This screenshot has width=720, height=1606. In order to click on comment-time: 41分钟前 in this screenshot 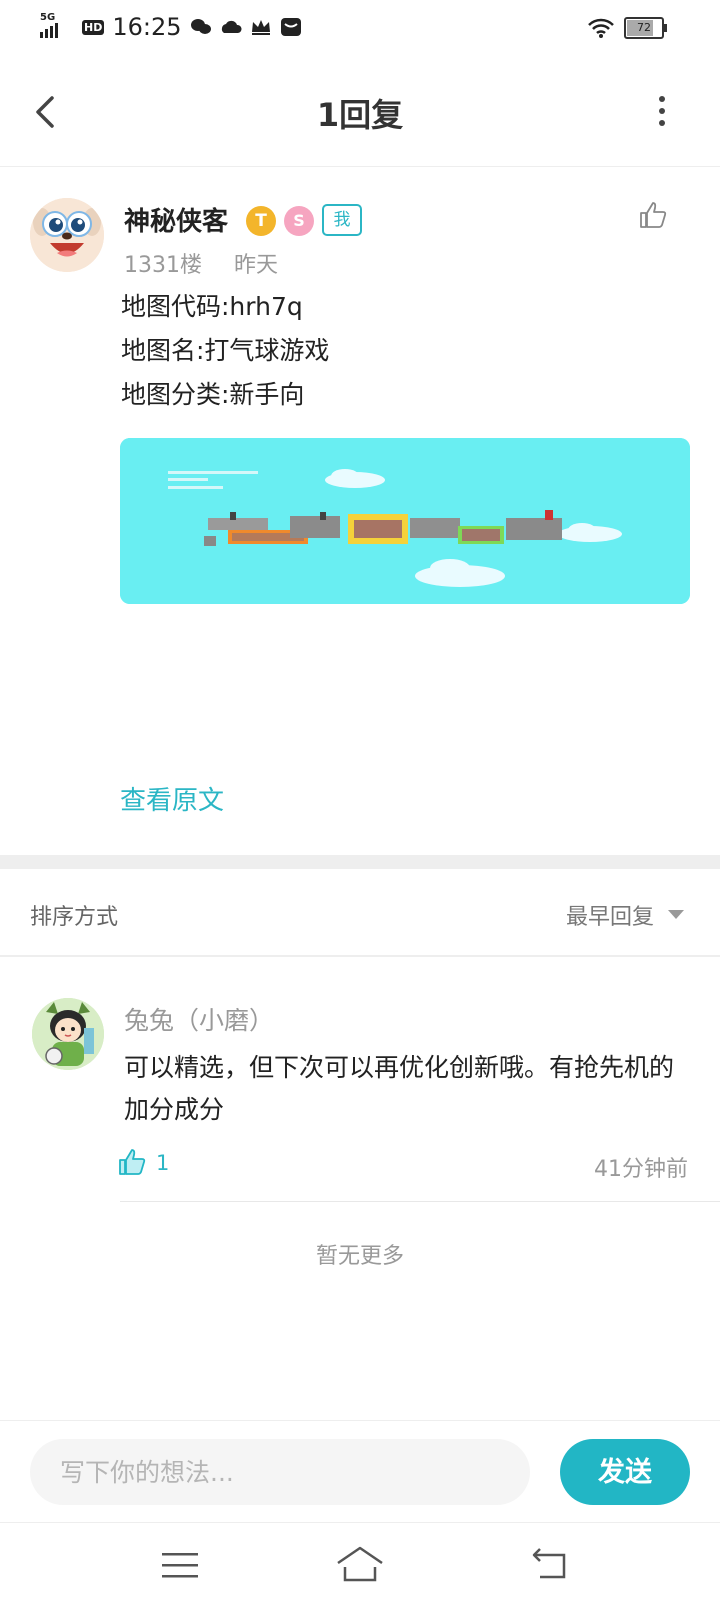, I will do `click(641, 1169)`.